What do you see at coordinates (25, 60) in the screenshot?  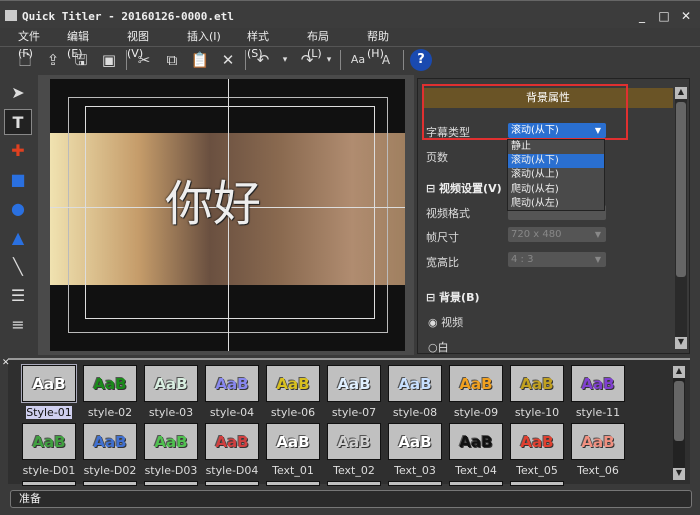 I see `new-file-icon: 🗋` at bounding box center [25, 60].